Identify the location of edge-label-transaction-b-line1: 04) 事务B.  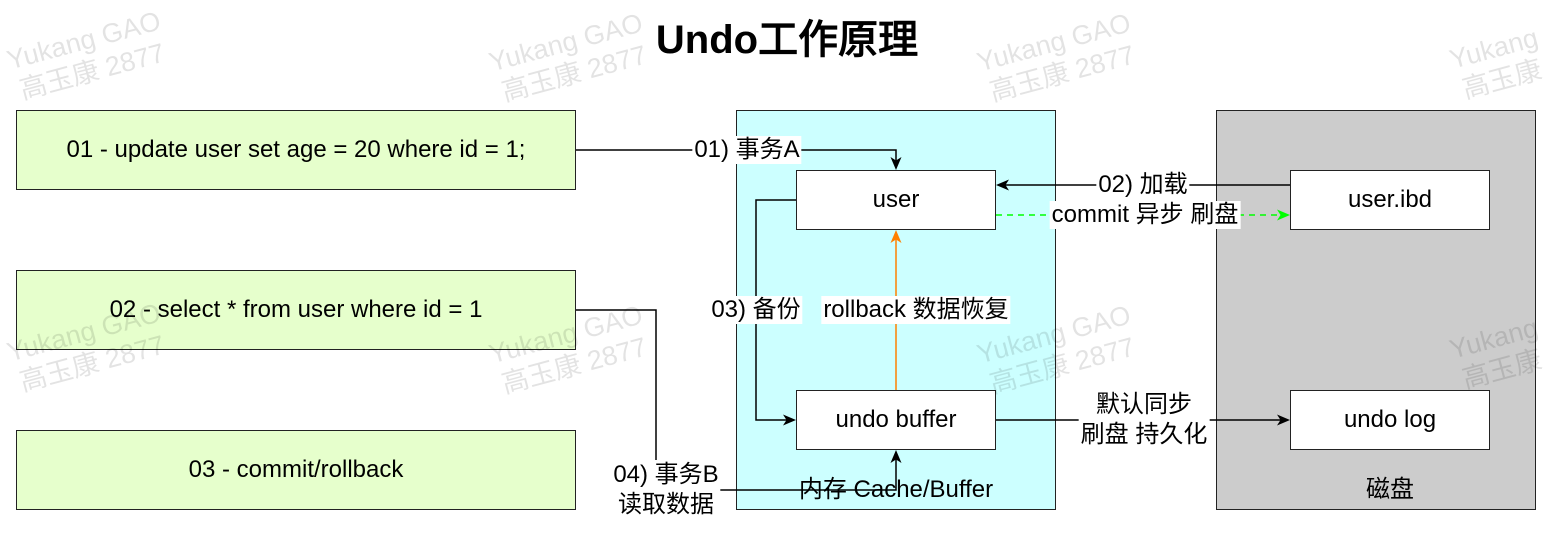
(666, 474).